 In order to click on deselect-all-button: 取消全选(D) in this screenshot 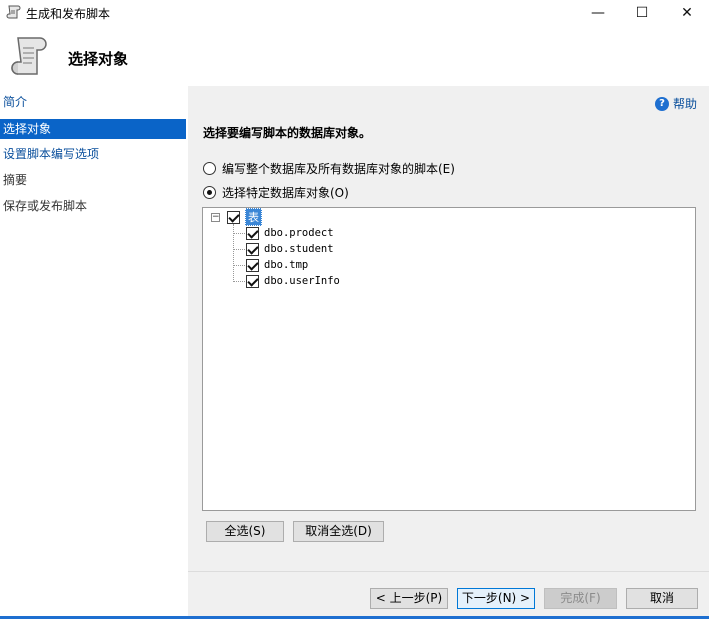, I will do `click(338, 531)`.